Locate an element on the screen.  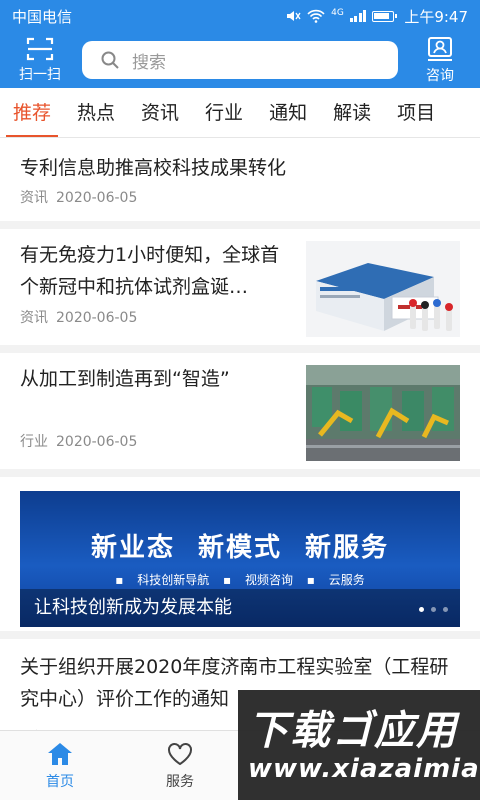
tab-hot: 热点 is located at coordinates (96, 112).